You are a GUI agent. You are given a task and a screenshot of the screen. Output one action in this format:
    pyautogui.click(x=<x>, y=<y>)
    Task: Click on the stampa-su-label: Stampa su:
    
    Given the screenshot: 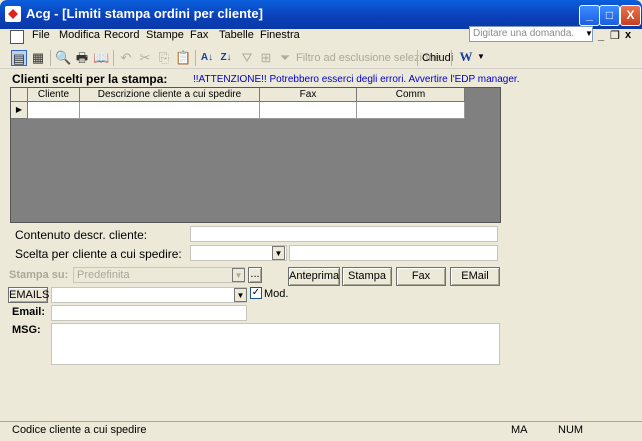 What is the action you would take?
    pyautogui.click(x=39, y=275)
    